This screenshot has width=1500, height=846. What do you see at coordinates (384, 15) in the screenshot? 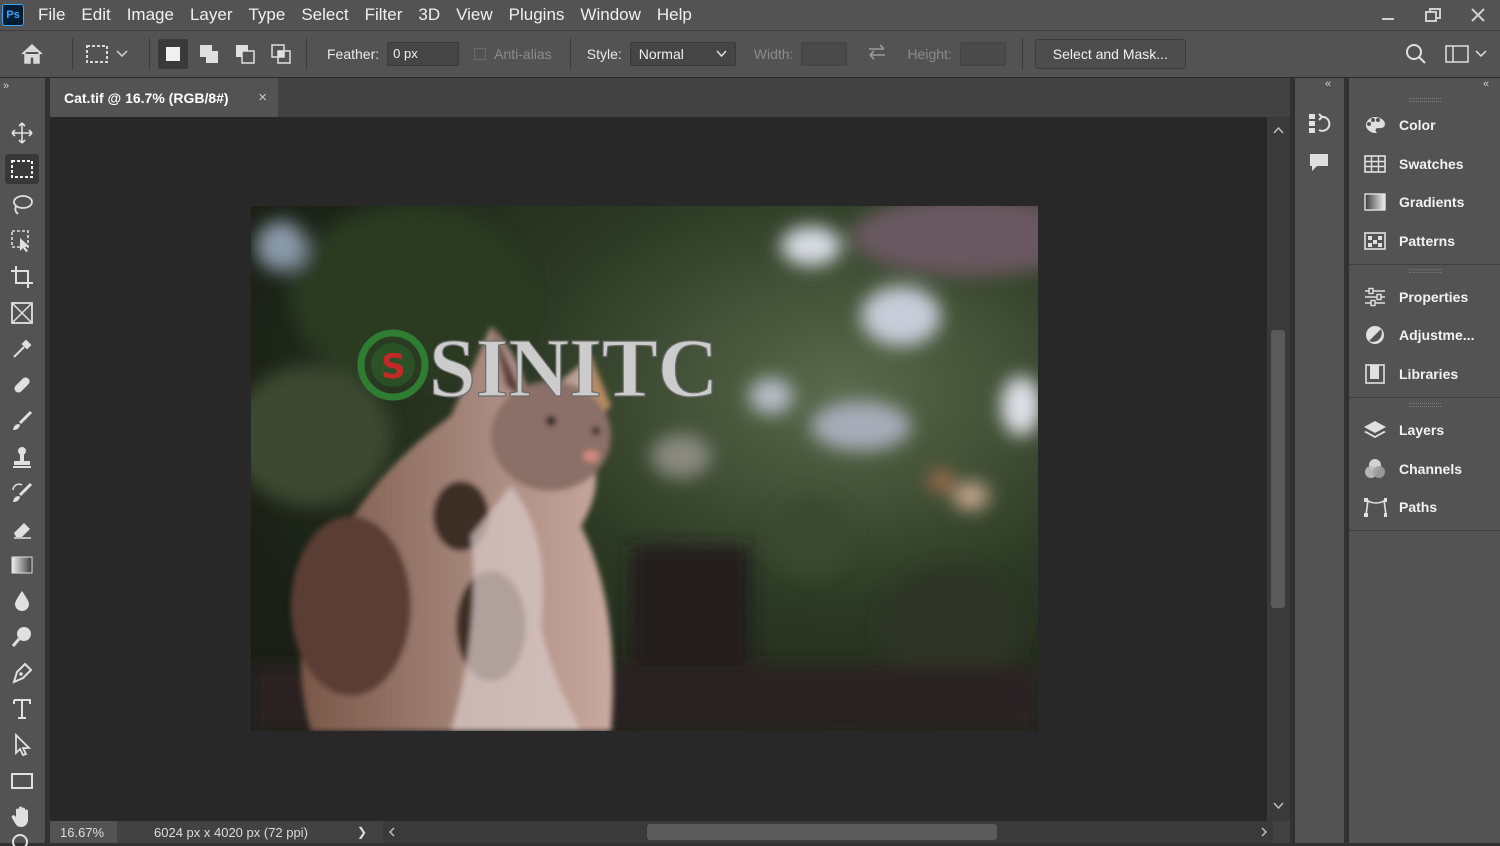
I see `menu-filter: Filter` at bounding box center [384, 15].